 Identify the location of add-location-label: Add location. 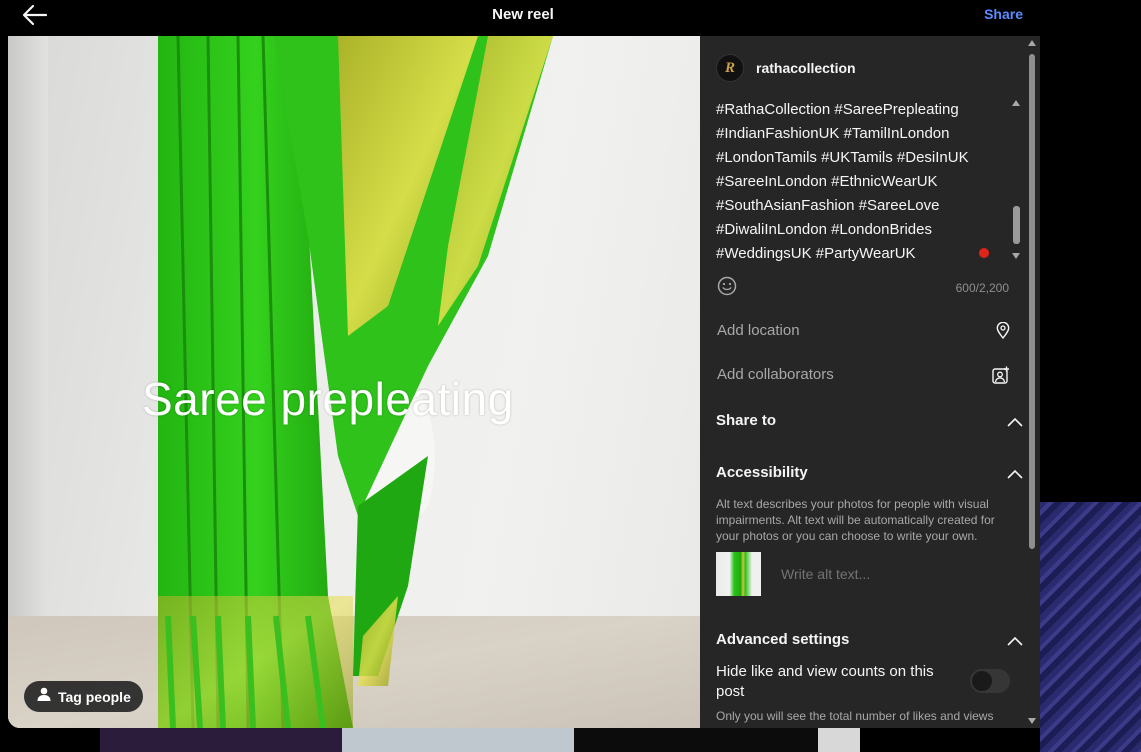
(758, 330).